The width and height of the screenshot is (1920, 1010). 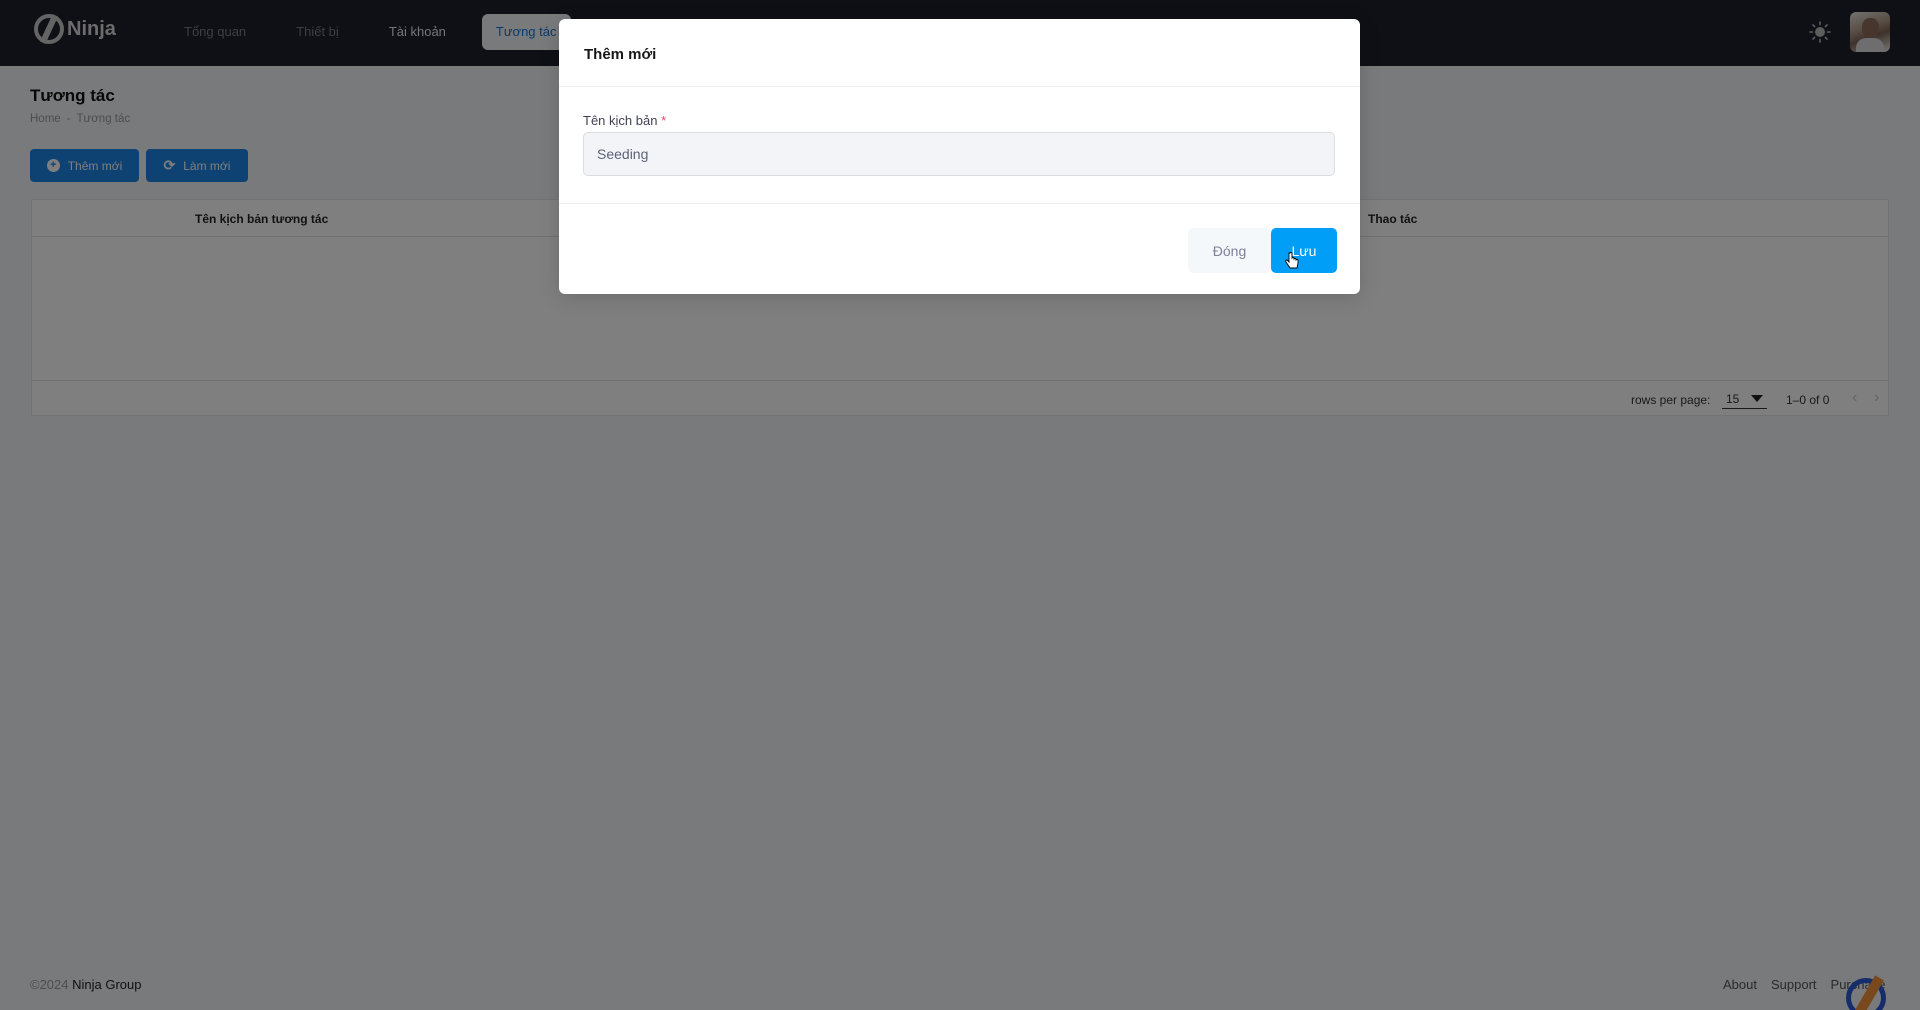 I want to click on modal-body: Tên kịch bản *, so click(x=959, y=145).